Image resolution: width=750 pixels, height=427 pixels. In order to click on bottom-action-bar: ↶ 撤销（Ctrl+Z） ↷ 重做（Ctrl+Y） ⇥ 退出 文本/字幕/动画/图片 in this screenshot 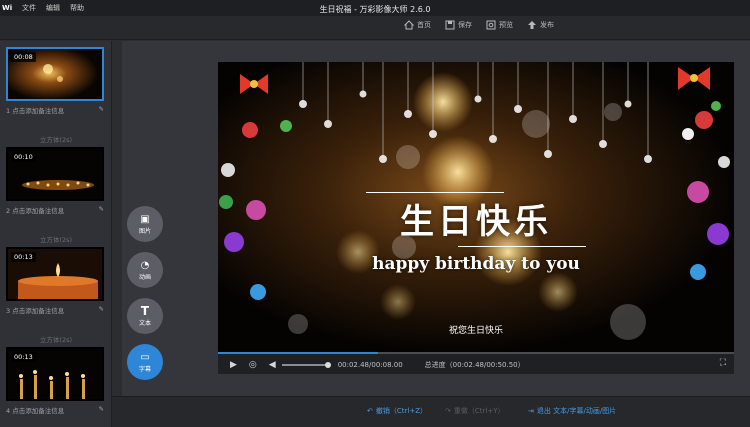, I will do `click(431, 411)`.